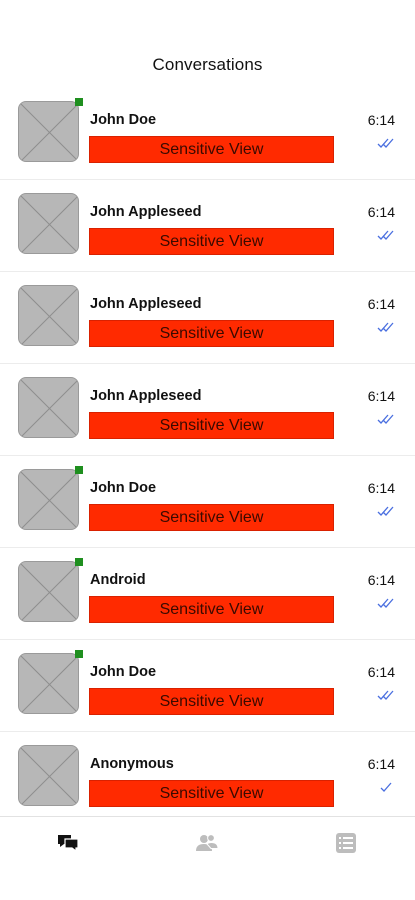 The image size is (415, 900). Describe the element at coordinates (207, 594) in the screenshot. I see `conversation-row: Android 6:14 Sensitive View` at that location.